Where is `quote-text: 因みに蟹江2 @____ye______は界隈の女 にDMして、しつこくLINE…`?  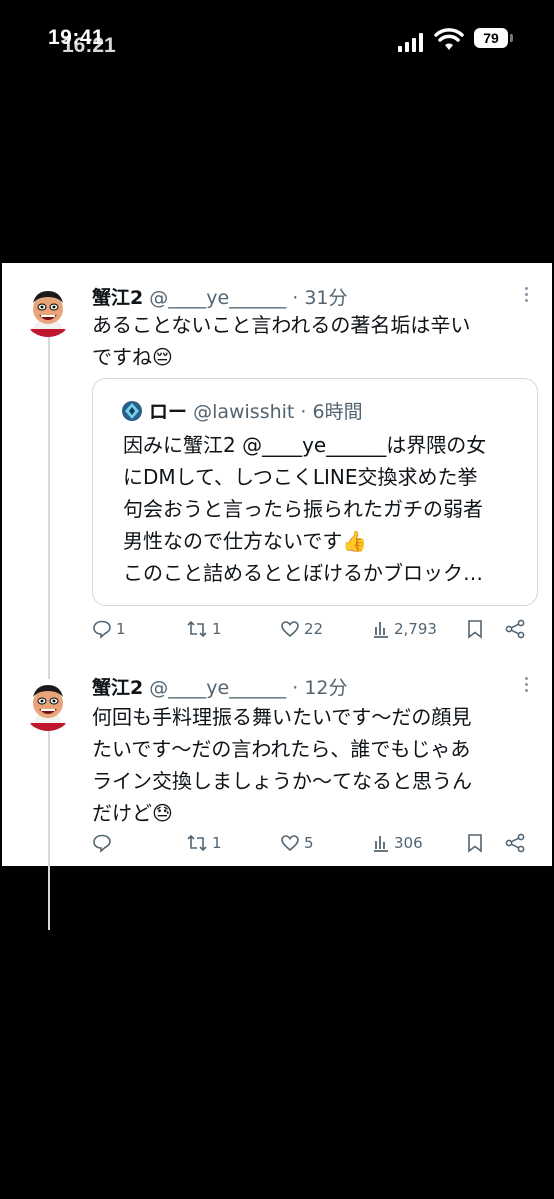
quote-text: 因みに蟹江2 @____ye______は界隈の女 にDMして、しつこくLINE… is located at coordinates (323, 509).